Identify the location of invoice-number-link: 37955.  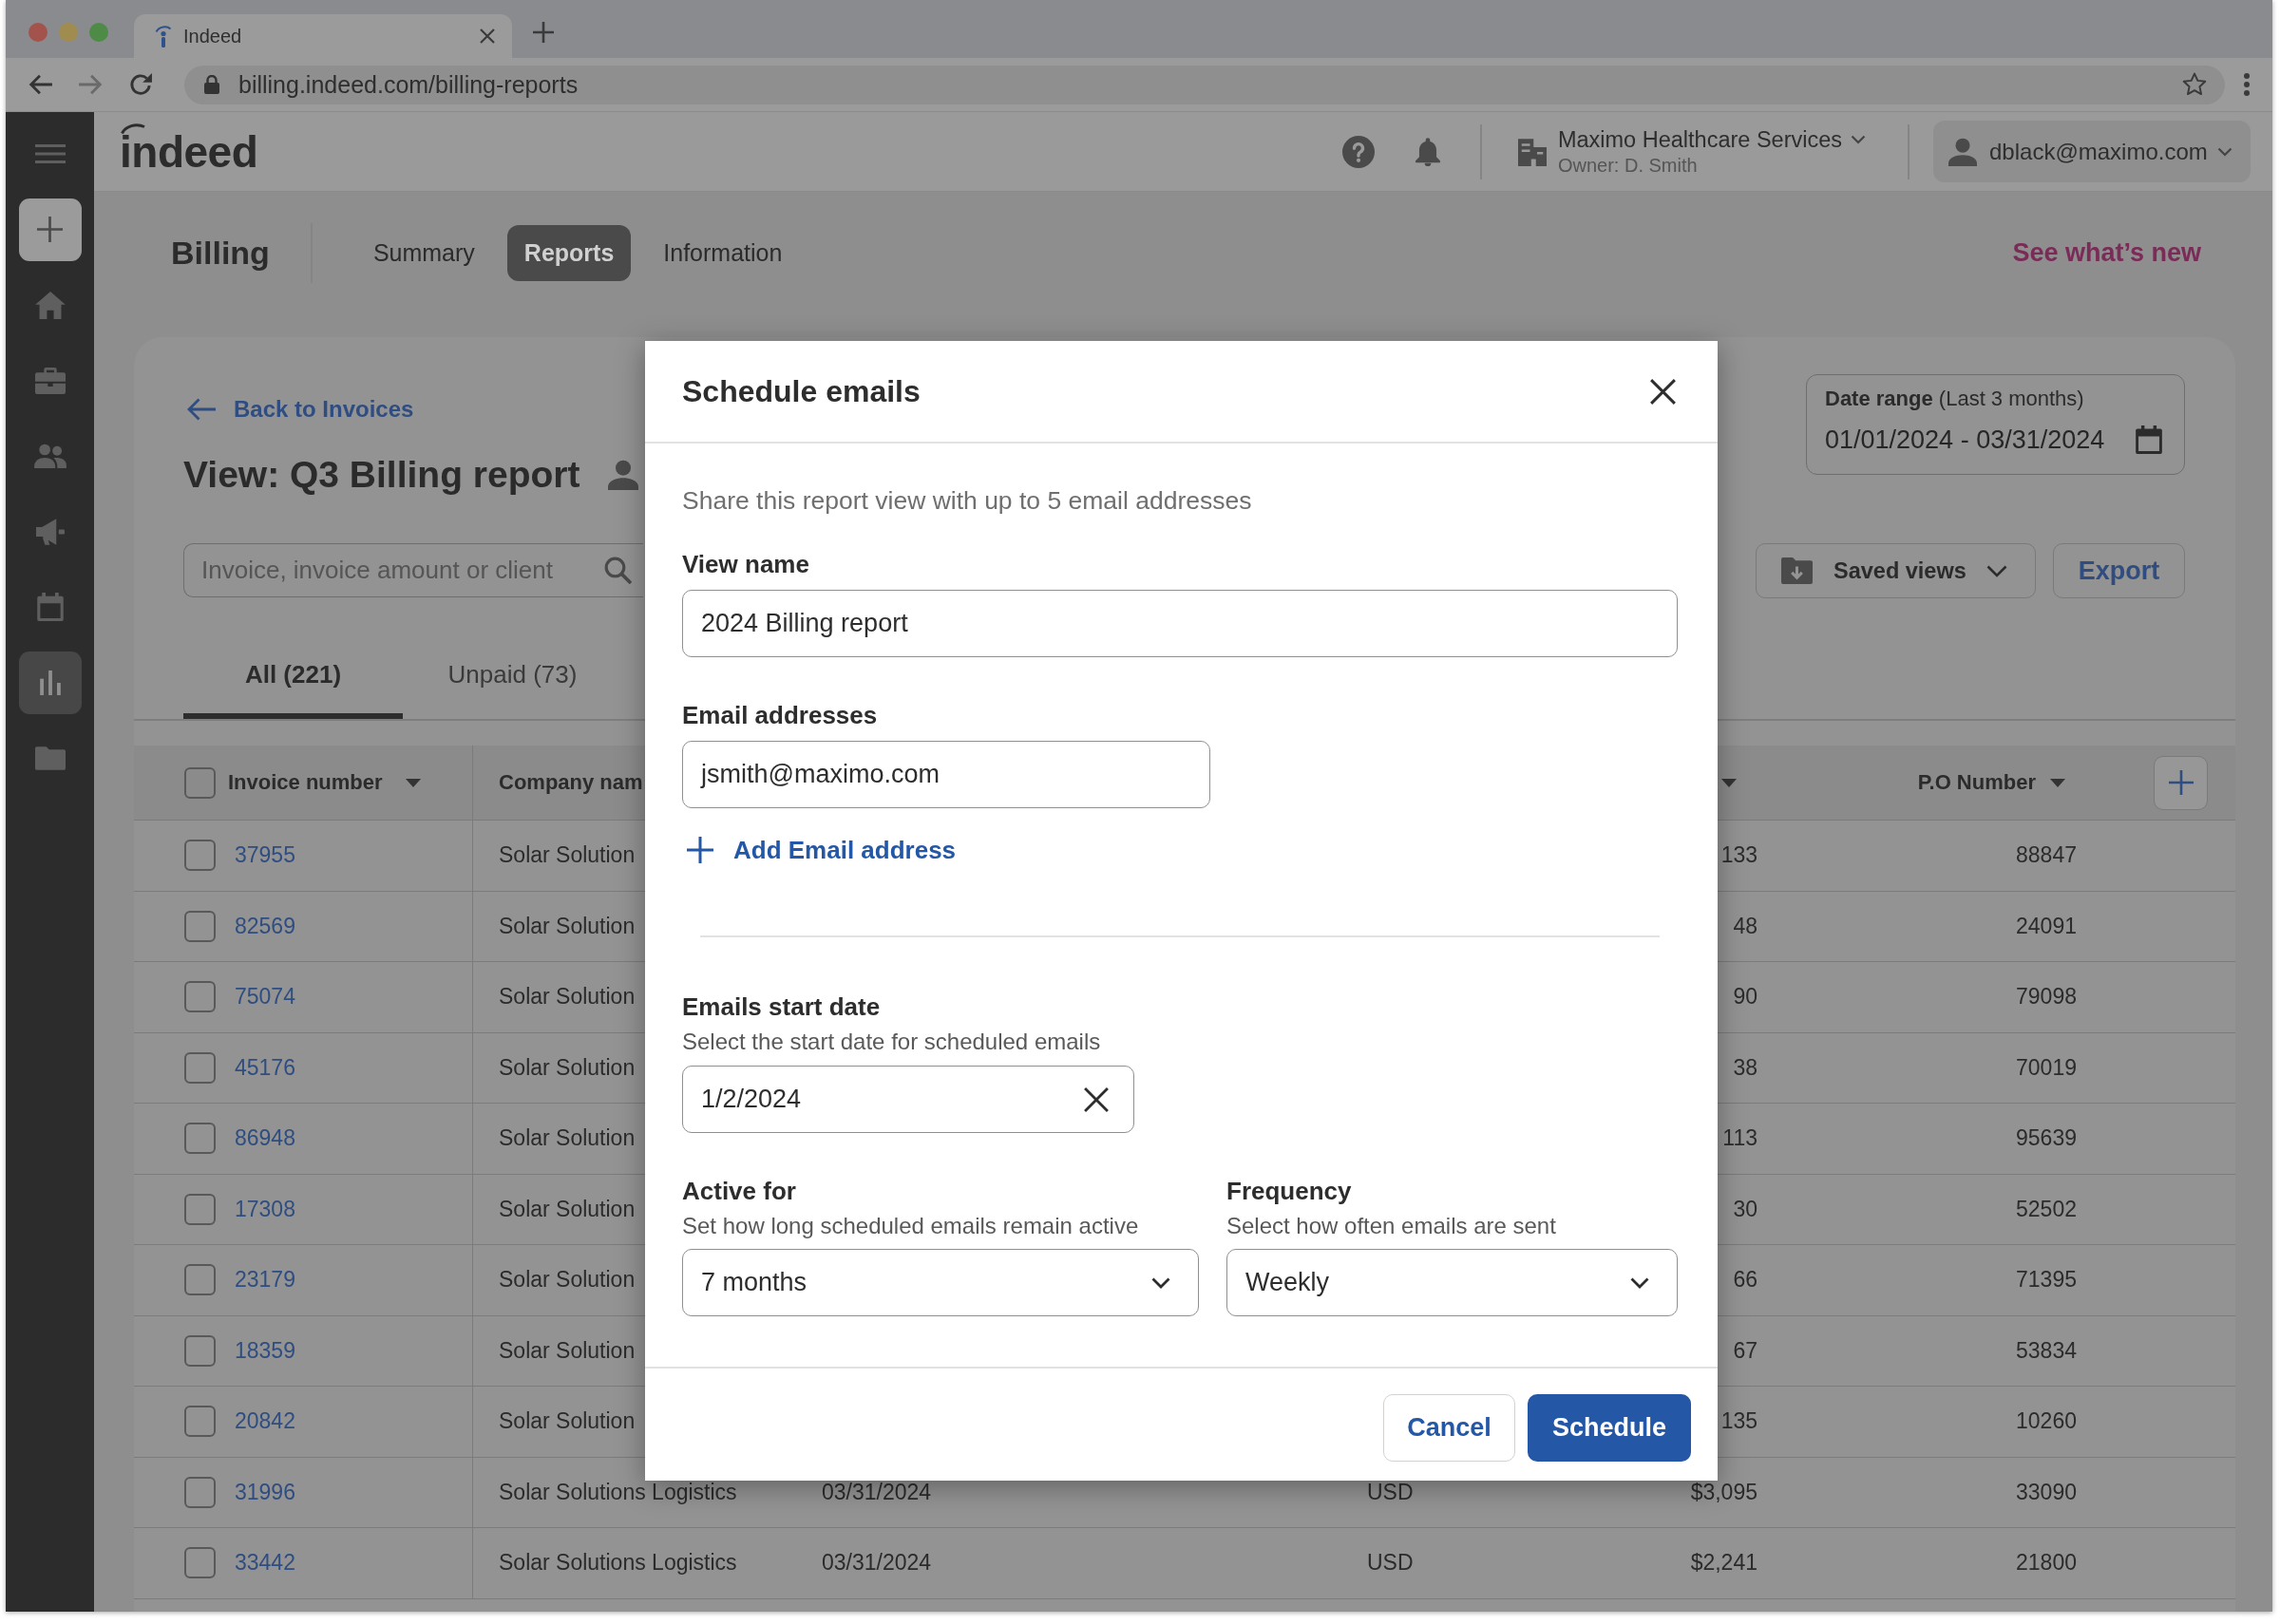
(265, 855).